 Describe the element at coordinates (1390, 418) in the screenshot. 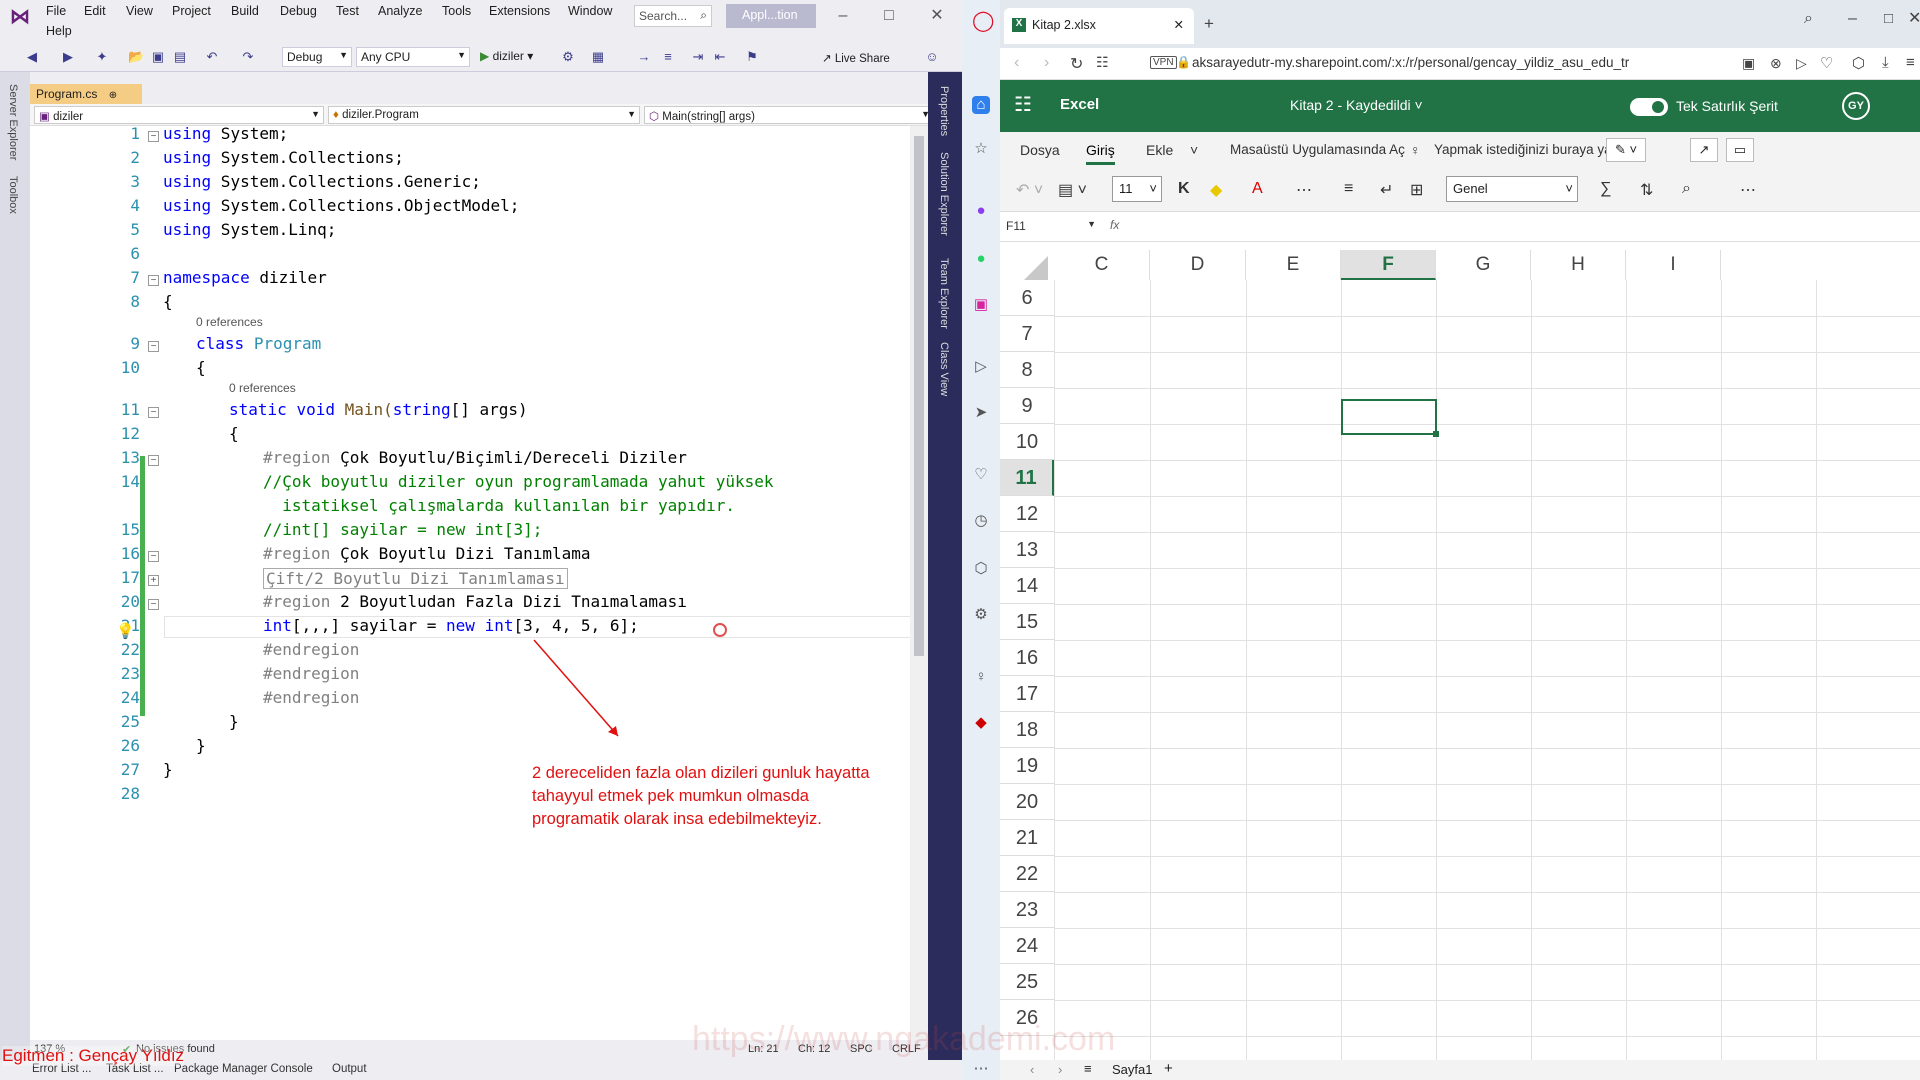

I see `selected-cell` at that location.